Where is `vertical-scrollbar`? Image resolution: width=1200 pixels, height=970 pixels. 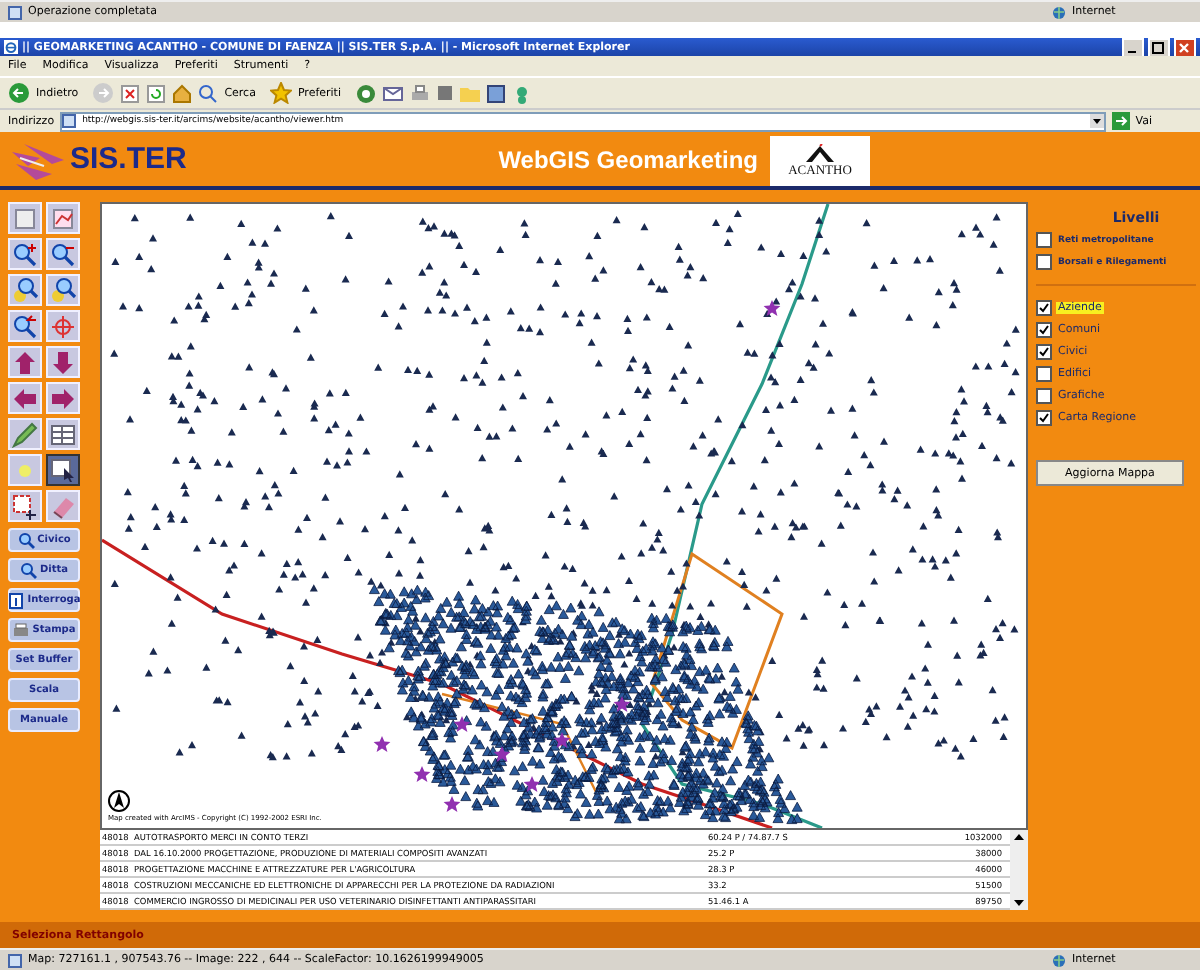 vertical-scrollbar is located at coordinates (1019, 870).